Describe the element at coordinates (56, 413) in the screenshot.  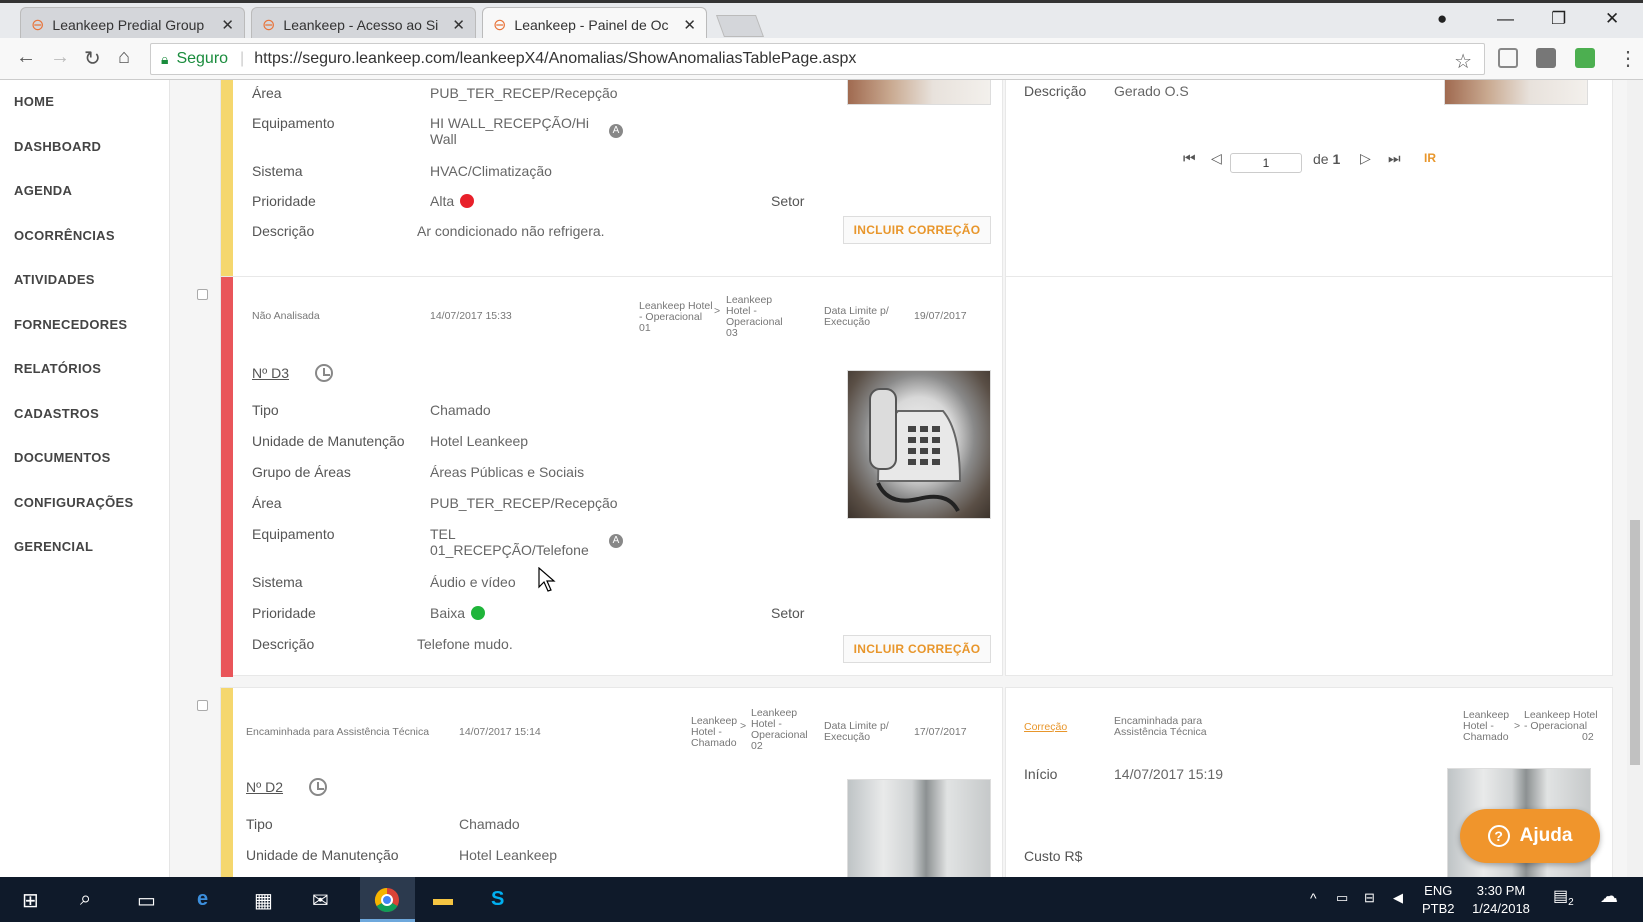
I see `sidebar-item-cadastros: CADASTROS` at that location.